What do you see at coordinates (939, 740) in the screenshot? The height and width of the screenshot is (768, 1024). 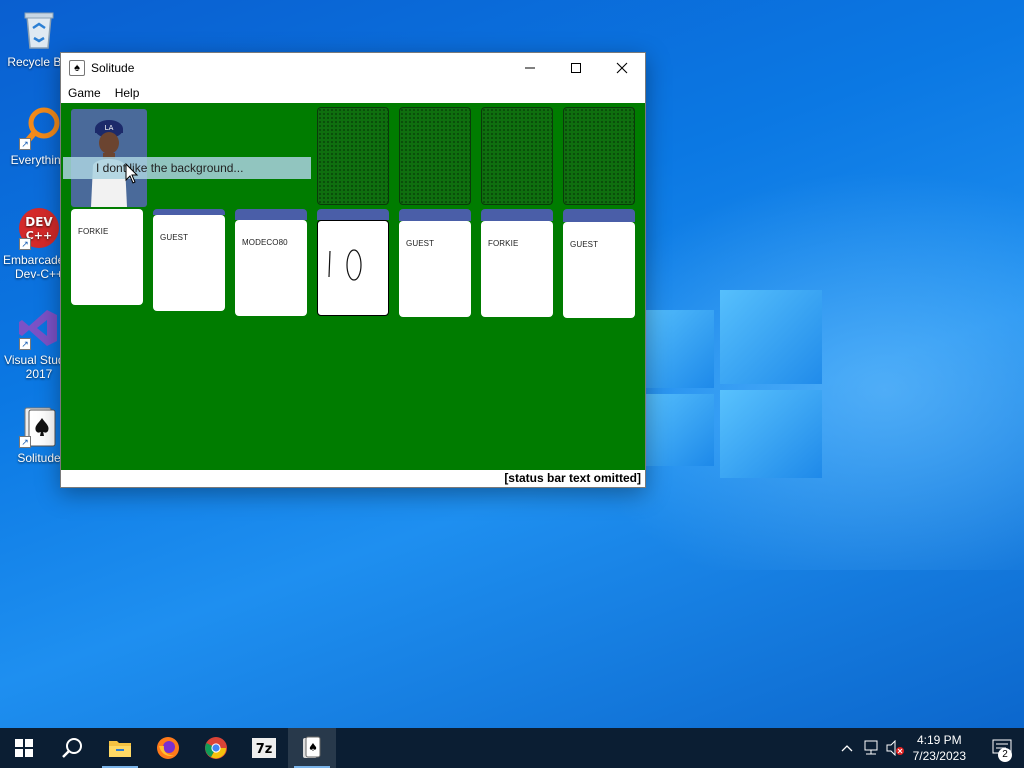 I see `clock-time: 4:19 PM` at bounding box center [939, 740].